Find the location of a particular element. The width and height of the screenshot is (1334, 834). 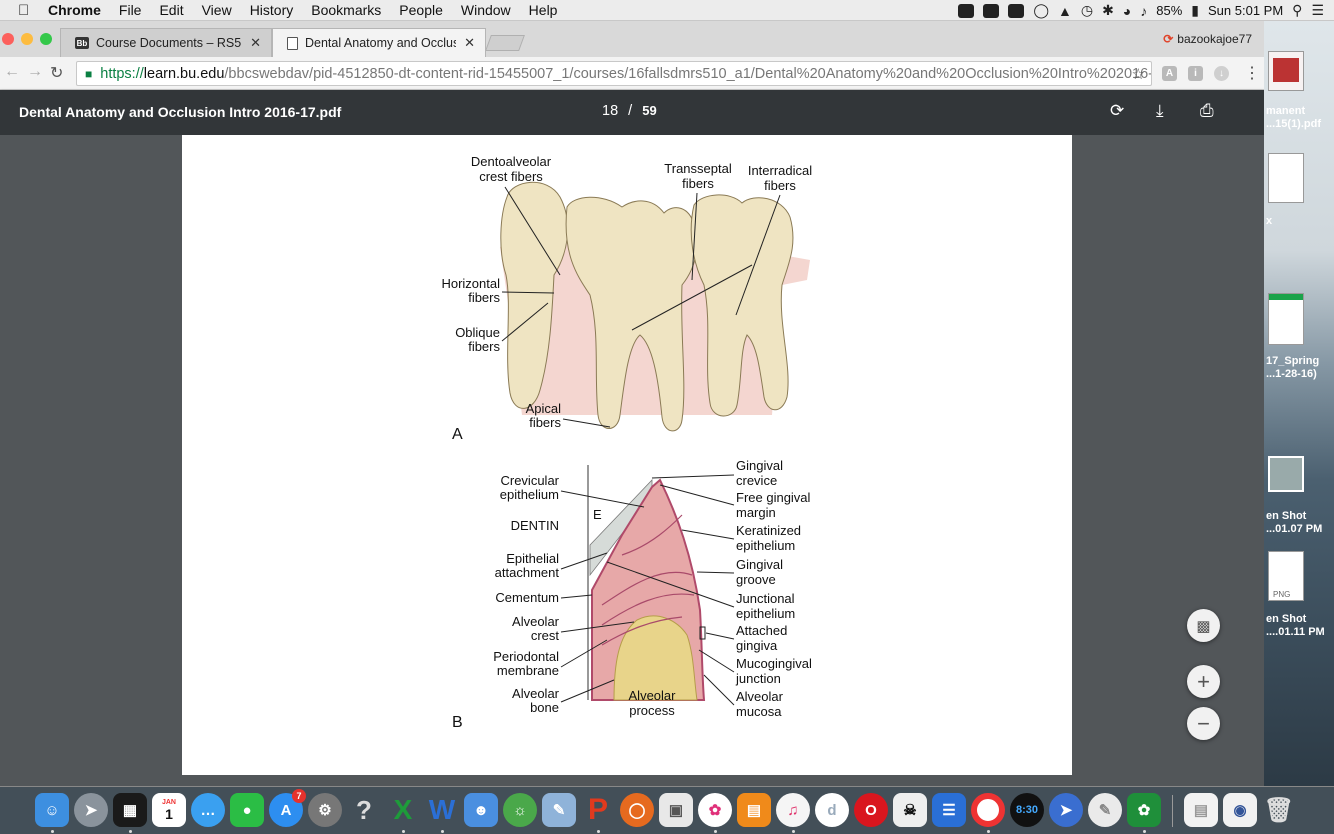

skull-app-icon: ☠ is located at coordinates (910, 810).